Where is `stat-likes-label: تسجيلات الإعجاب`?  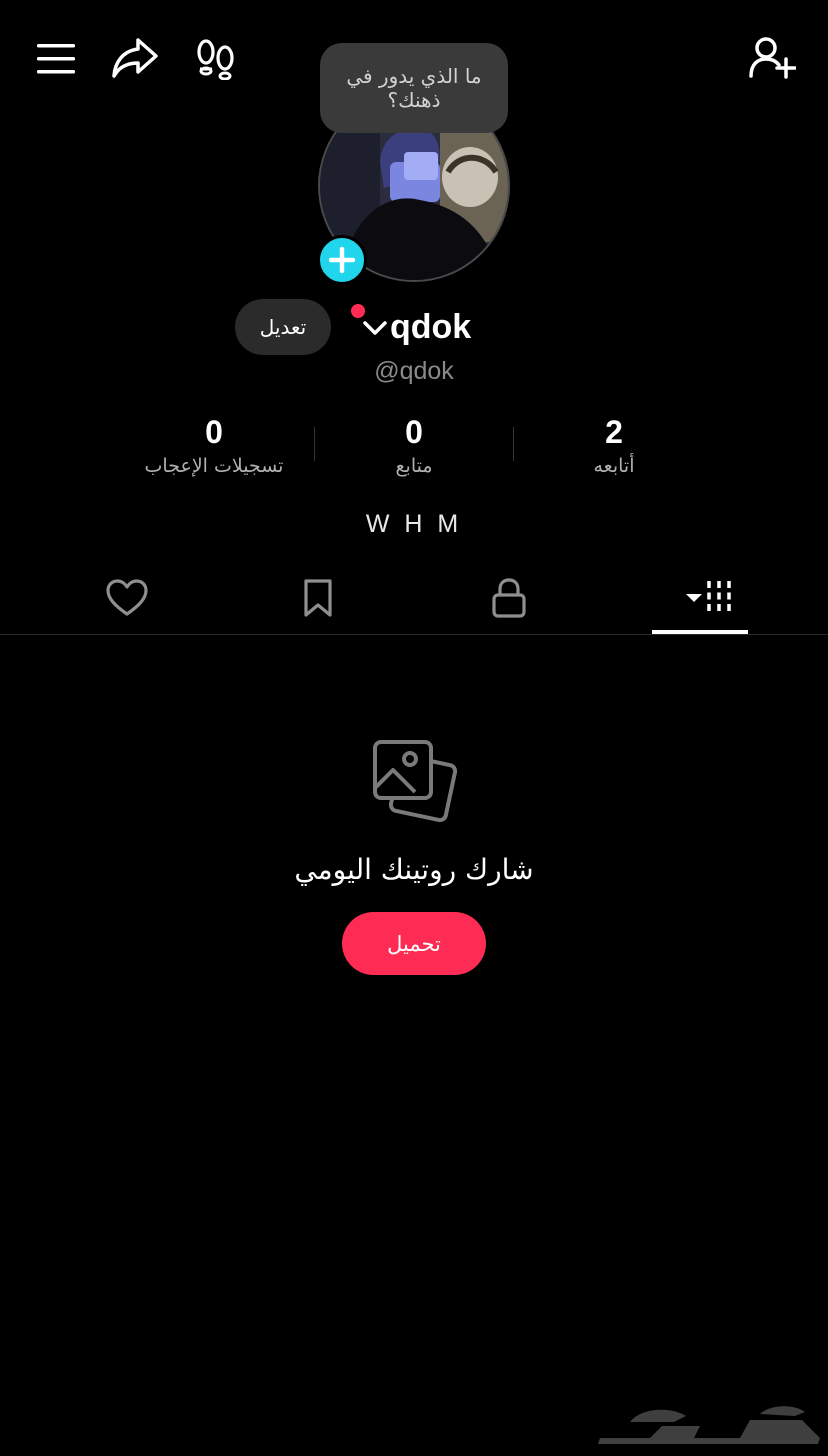
stat-likes-label: تسجيلات الإعجاب is located at coordinates (214, 466).